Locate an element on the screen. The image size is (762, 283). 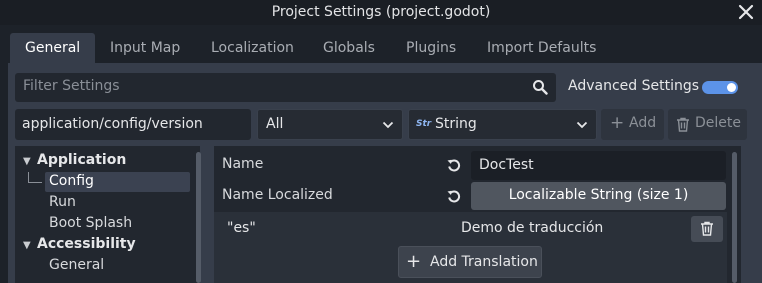
tree-category-label: Accessibility is located at coordinates (86, 244).